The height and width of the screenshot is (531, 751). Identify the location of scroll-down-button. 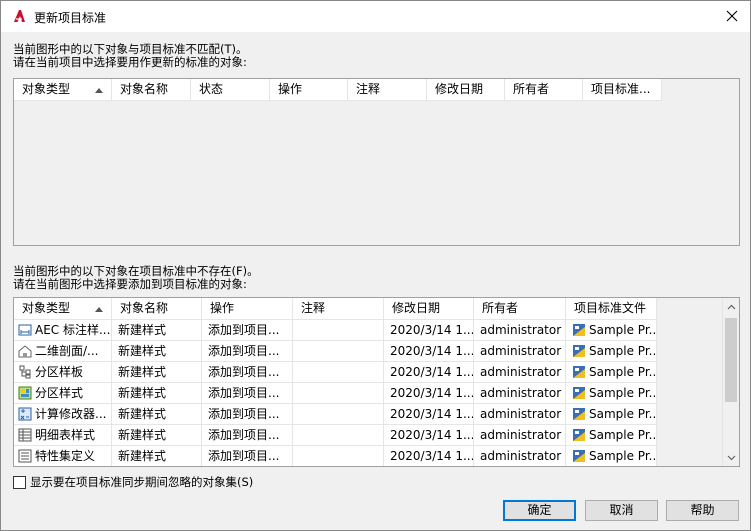
(731, 457).